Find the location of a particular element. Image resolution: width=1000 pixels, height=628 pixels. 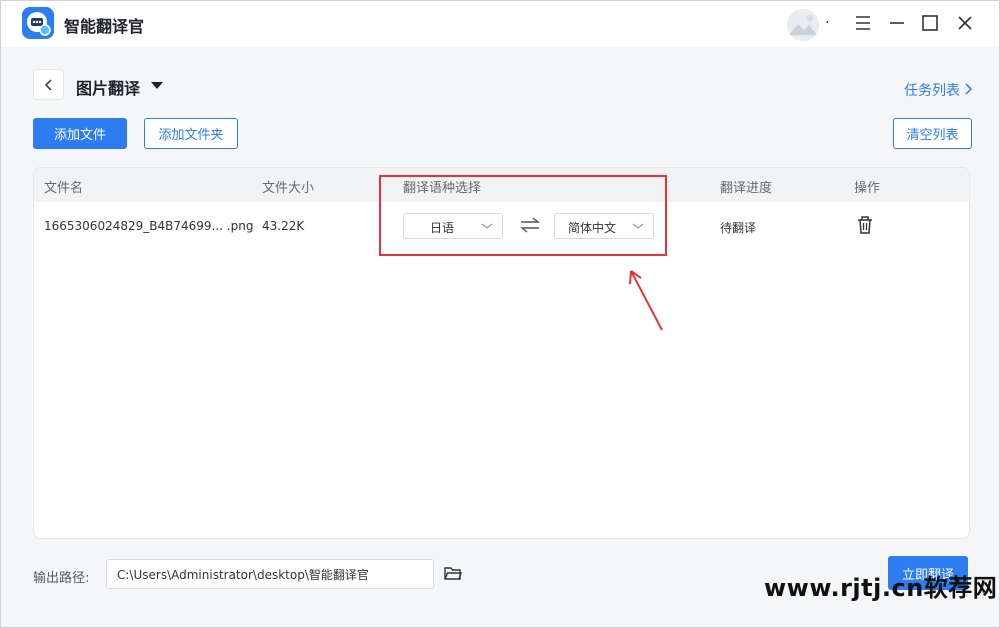

hamburger-icon is located at coordinates (863, 23).